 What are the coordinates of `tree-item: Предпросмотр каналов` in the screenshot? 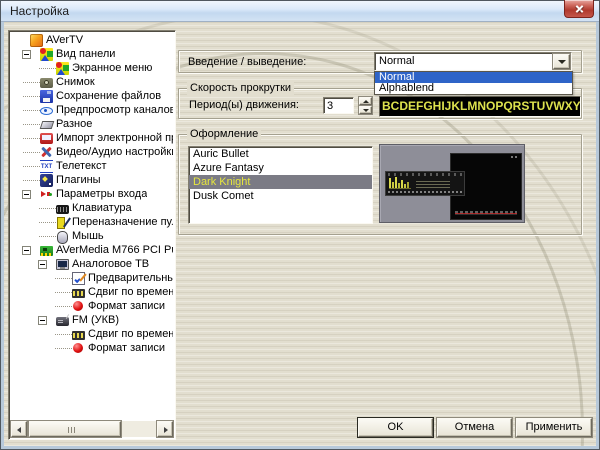 It's located at (92, 110).